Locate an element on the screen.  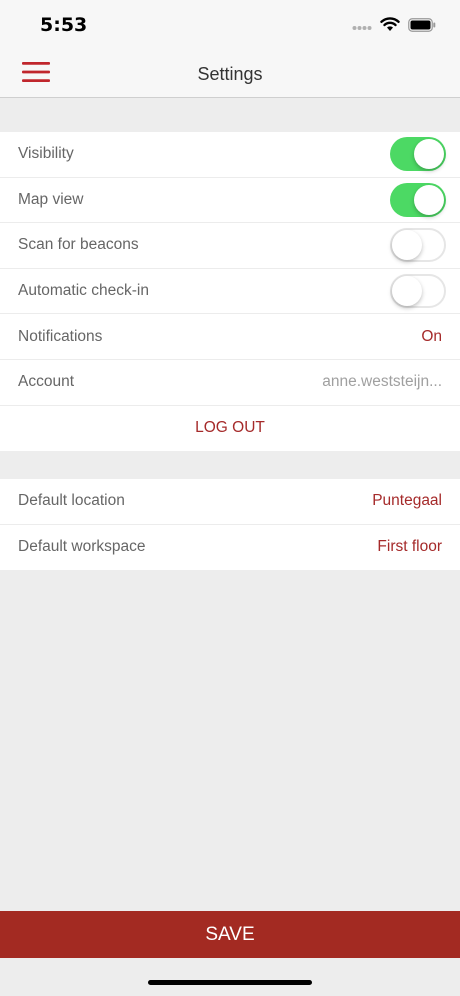
setting-label: Default workspace is located at coordinates (82, 547).